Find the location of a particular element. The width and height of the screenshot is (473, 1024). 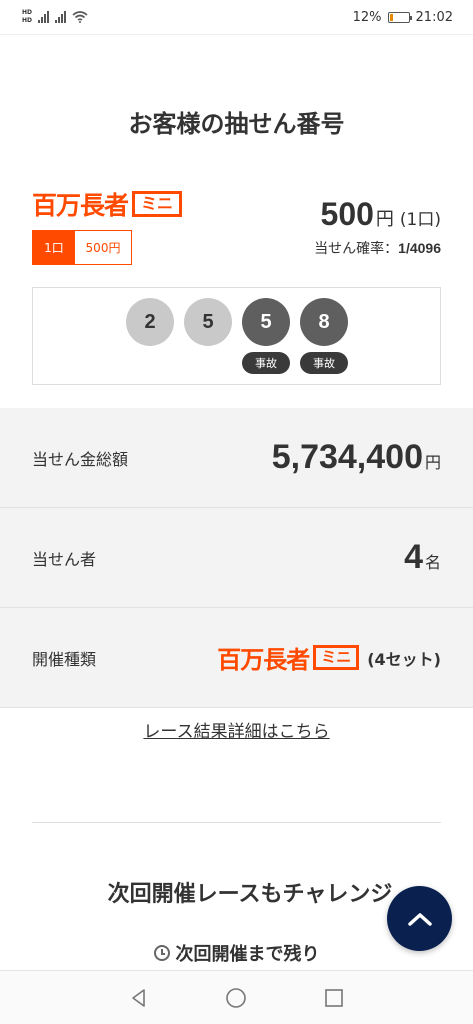

game-type-row: 開催種類 百万長者 ミニ (4セット) is located at coordinates (236, 658).